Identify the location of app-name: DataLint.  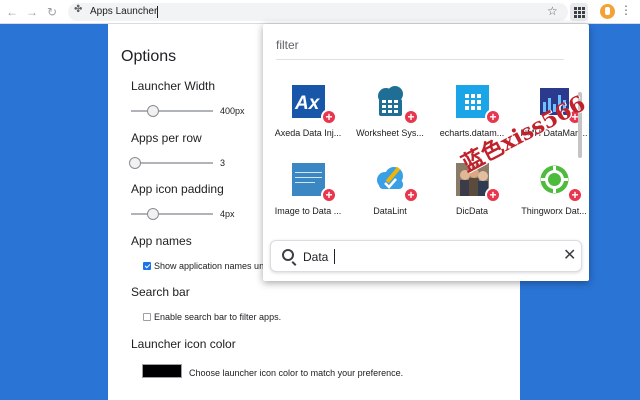
(390, 211).